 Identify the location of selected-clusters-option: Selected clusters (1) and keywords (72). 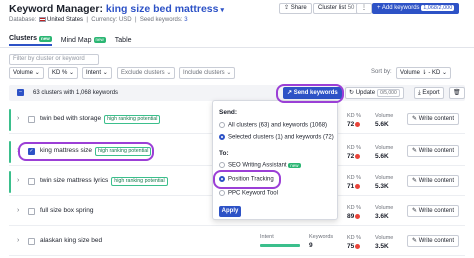
(276, 137).